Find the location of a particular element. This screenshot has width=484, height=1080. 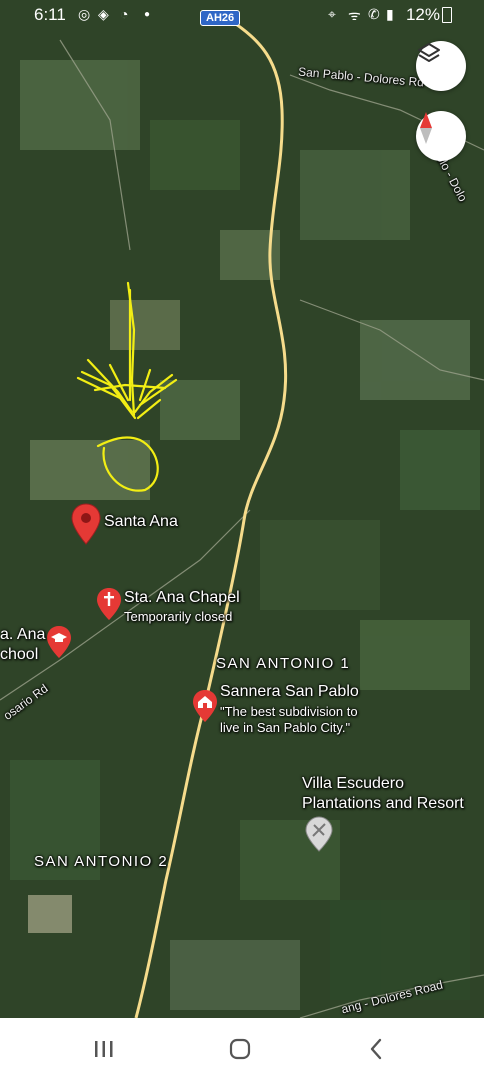

layers-icon is located at coordinates (429, 52).